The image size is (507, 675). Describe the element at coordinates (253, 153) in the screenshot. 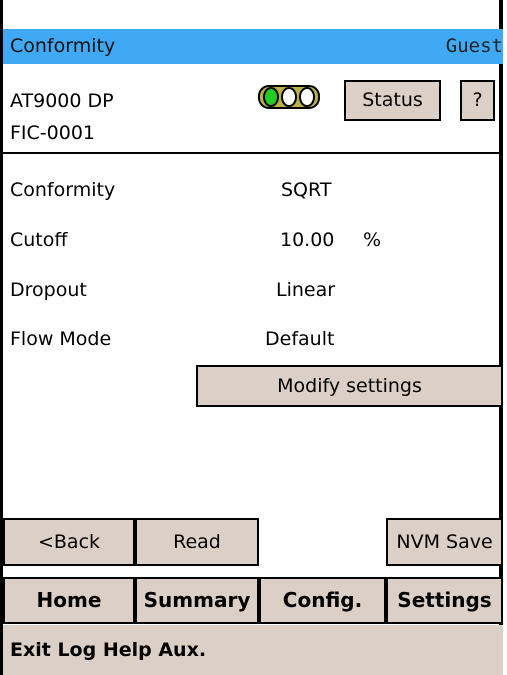

I see `header-divider` at that location.